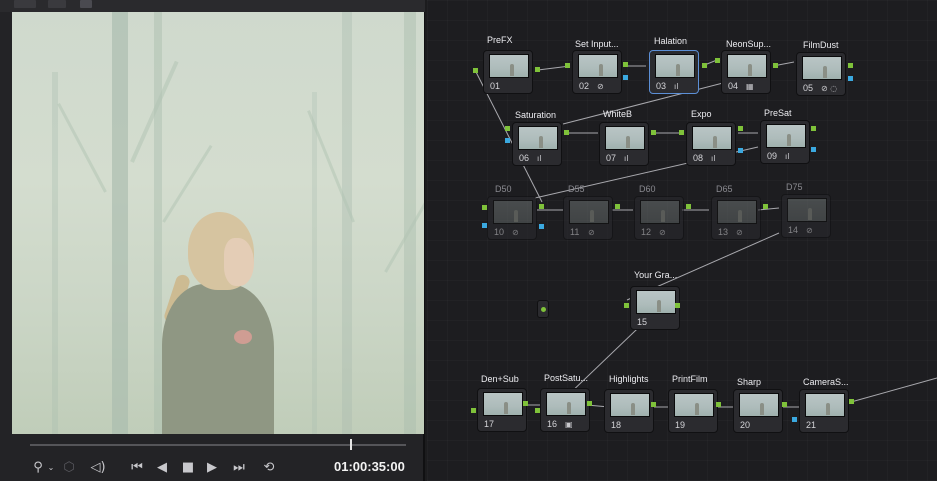  What do you see at coordinates (86, 4) in the screenshot?
I see `magic-wand-icon` at bounding box center [86, 4].